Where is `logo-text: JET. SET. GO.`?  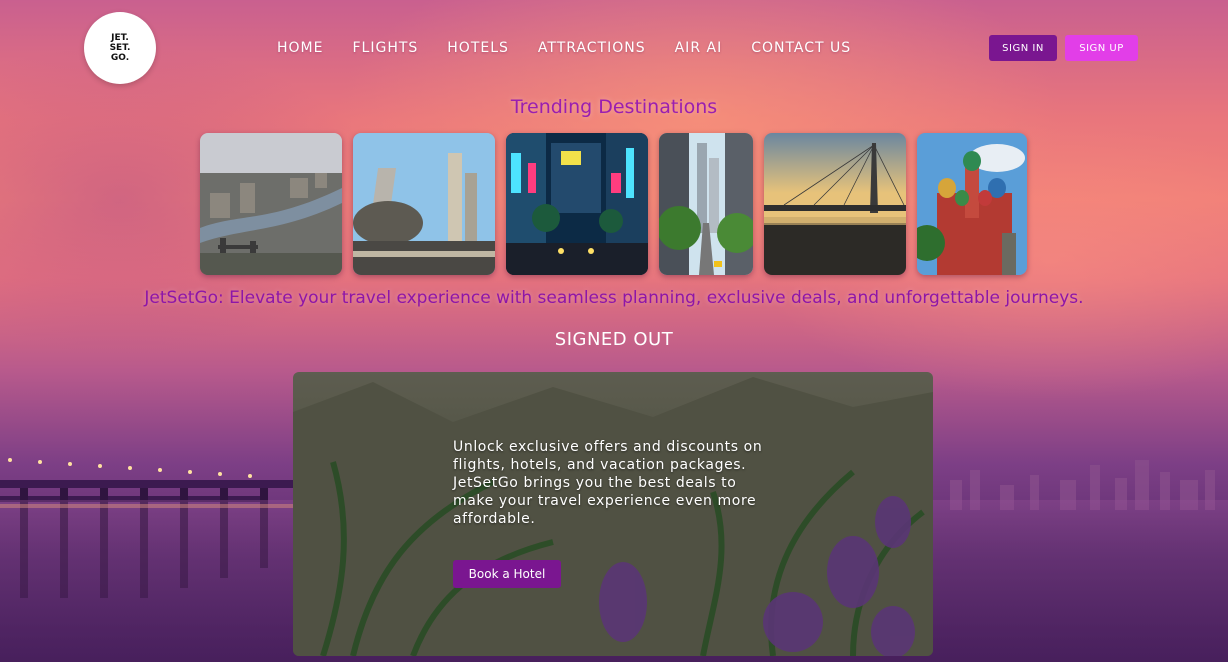
logo-text: JET. SET. GO. is located at coordinates (120, 48).